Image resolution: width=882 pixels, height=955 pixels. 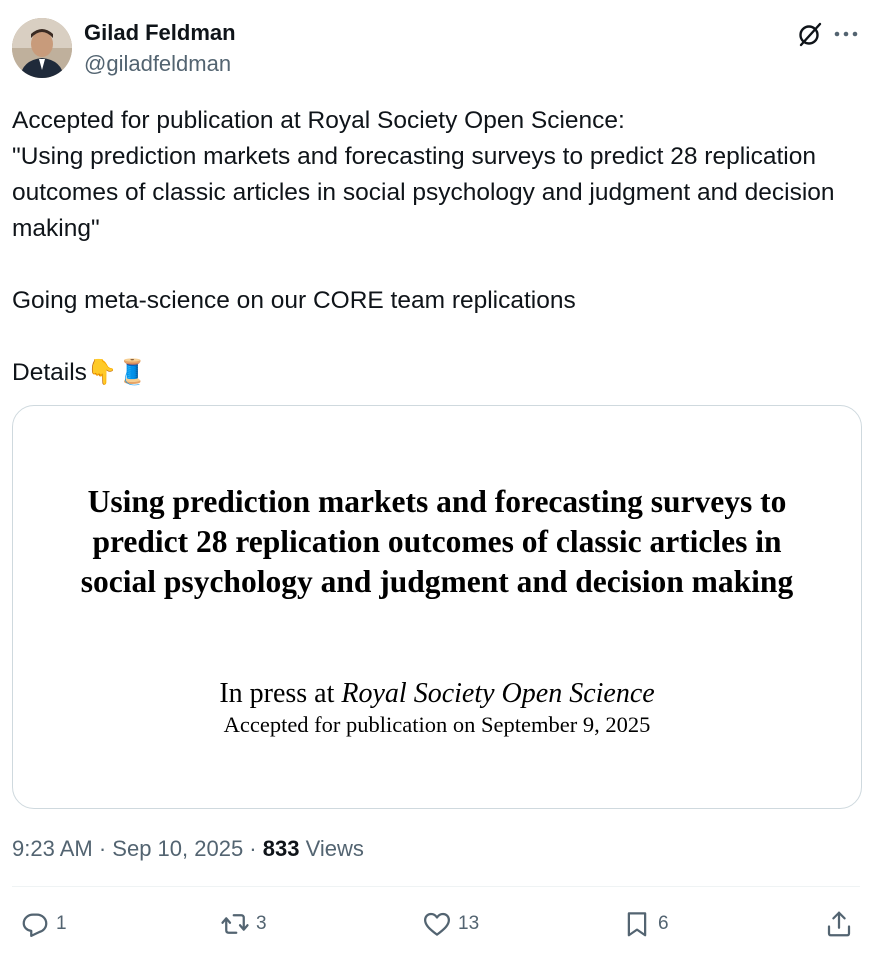 I want to click on avatar-image, so click(x=42, y=48).